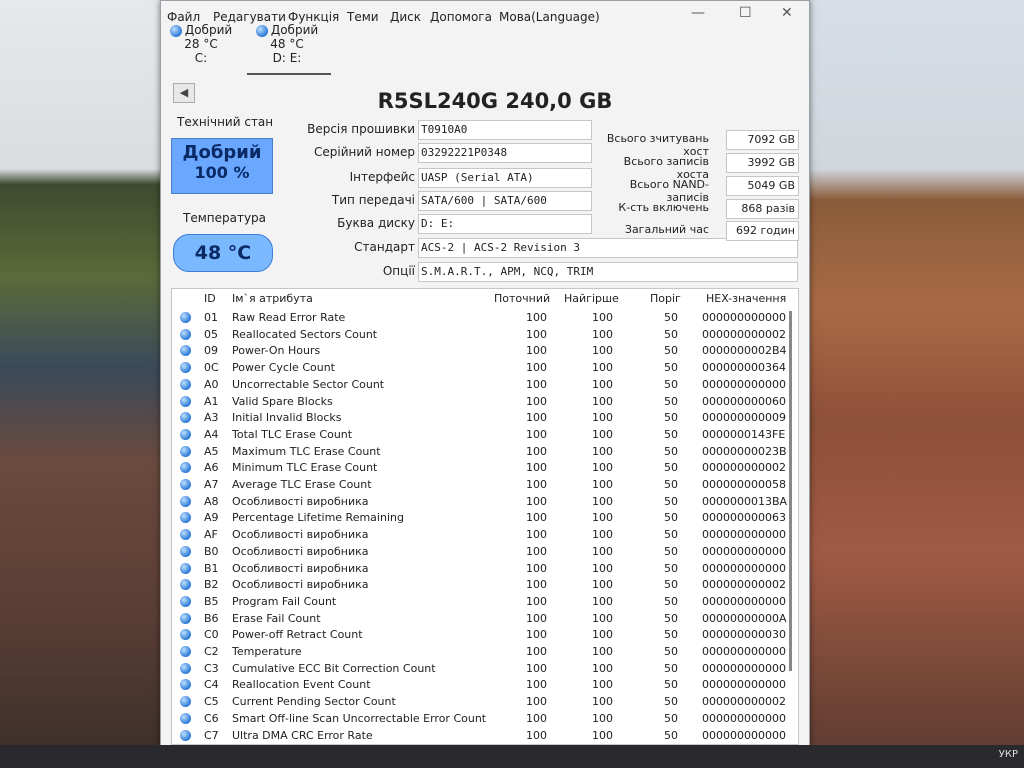  I want to click on drive-title: R5SL240G 240,0 GB, so click(495, 101).